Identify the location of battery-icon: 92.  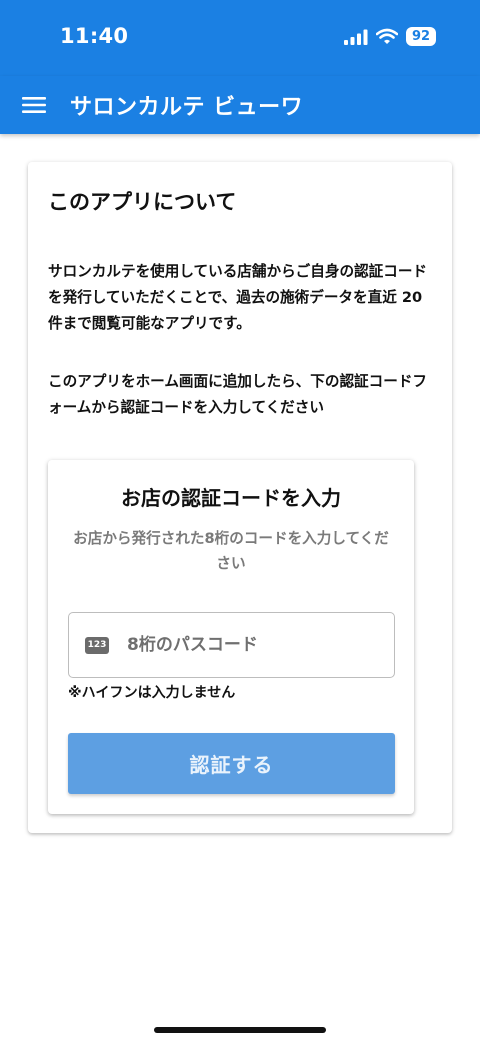
(421, 36).